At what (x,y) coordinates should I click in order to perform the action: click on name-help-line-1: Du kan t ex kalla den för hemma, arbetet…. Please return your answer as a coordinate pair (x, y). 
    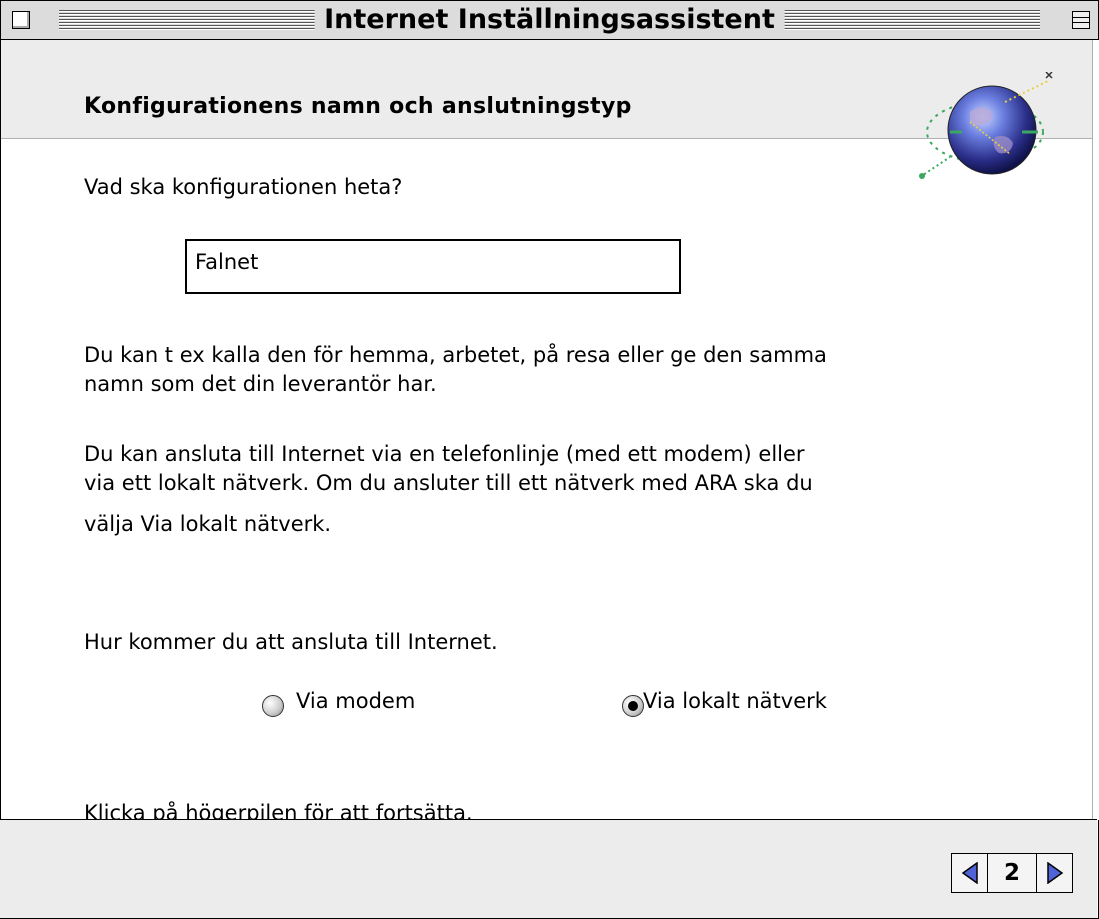
    Looking at the image, I should click on (455, 355).